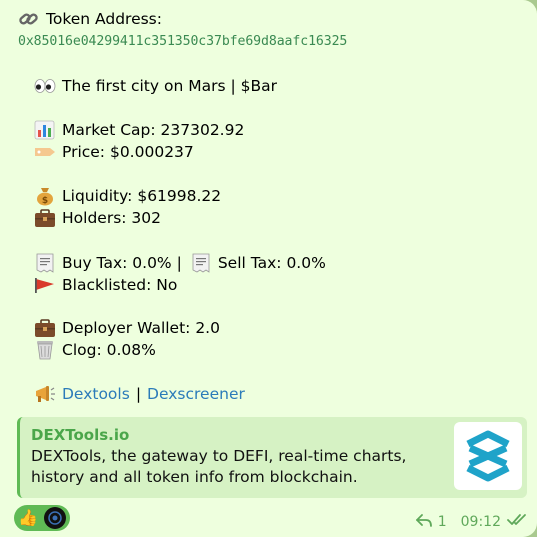 This screenshot has height=537, width=537. I want to click on clog-row: Clog: 0.08%, so click(95, 350).